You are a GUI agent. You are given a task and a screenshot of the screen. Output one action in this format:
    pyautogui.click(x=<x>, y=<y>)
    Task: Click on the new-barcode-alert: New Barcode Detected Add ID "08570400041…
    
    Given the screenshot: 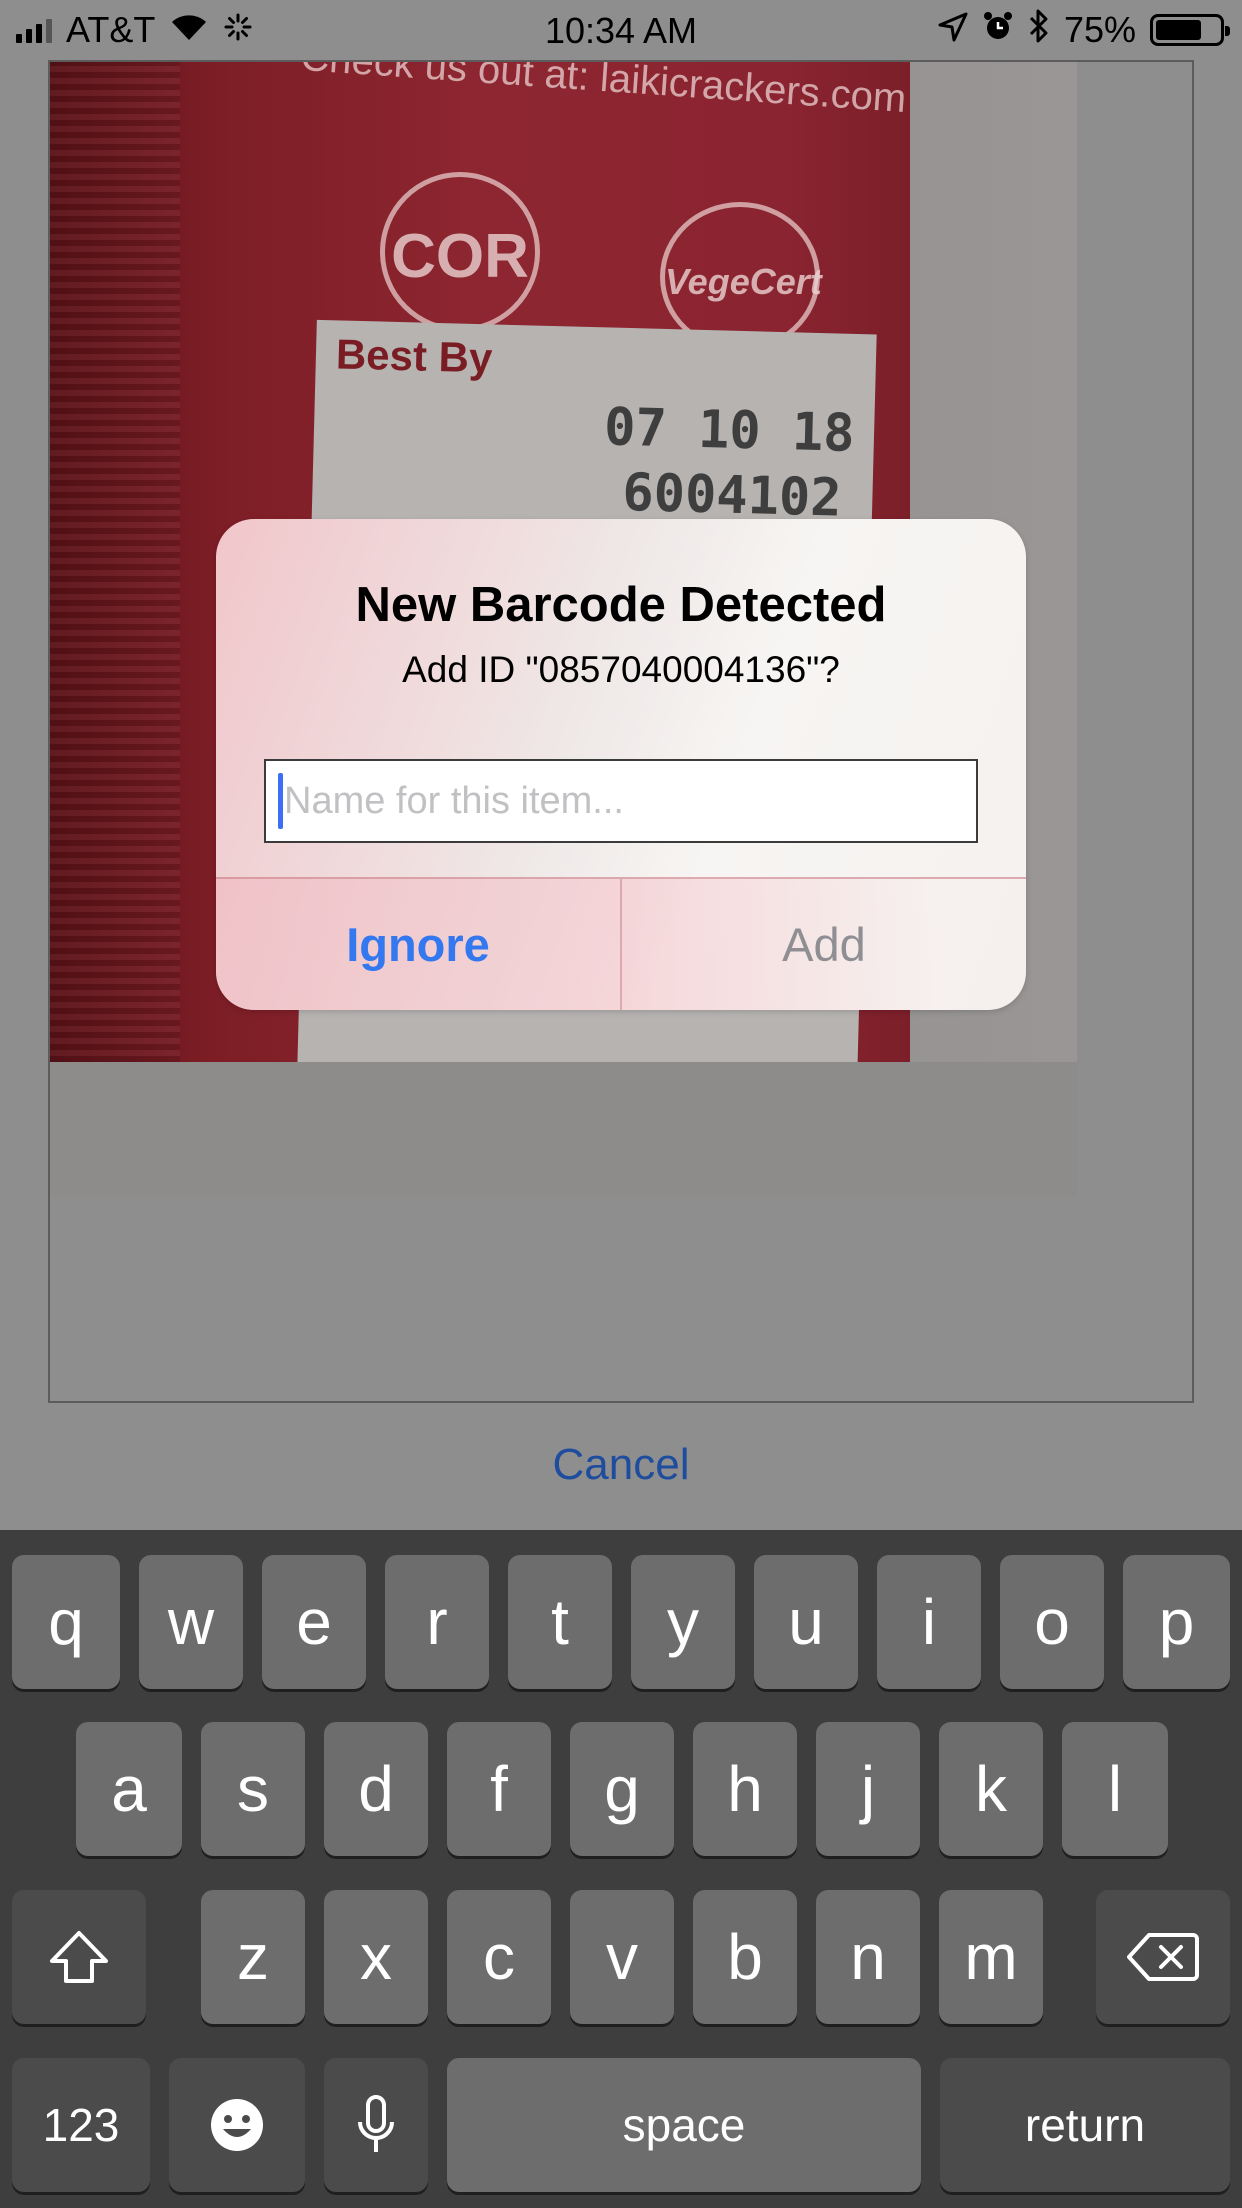 What is the action you would take?
    pyautogui.click(x=621, y=764)
    